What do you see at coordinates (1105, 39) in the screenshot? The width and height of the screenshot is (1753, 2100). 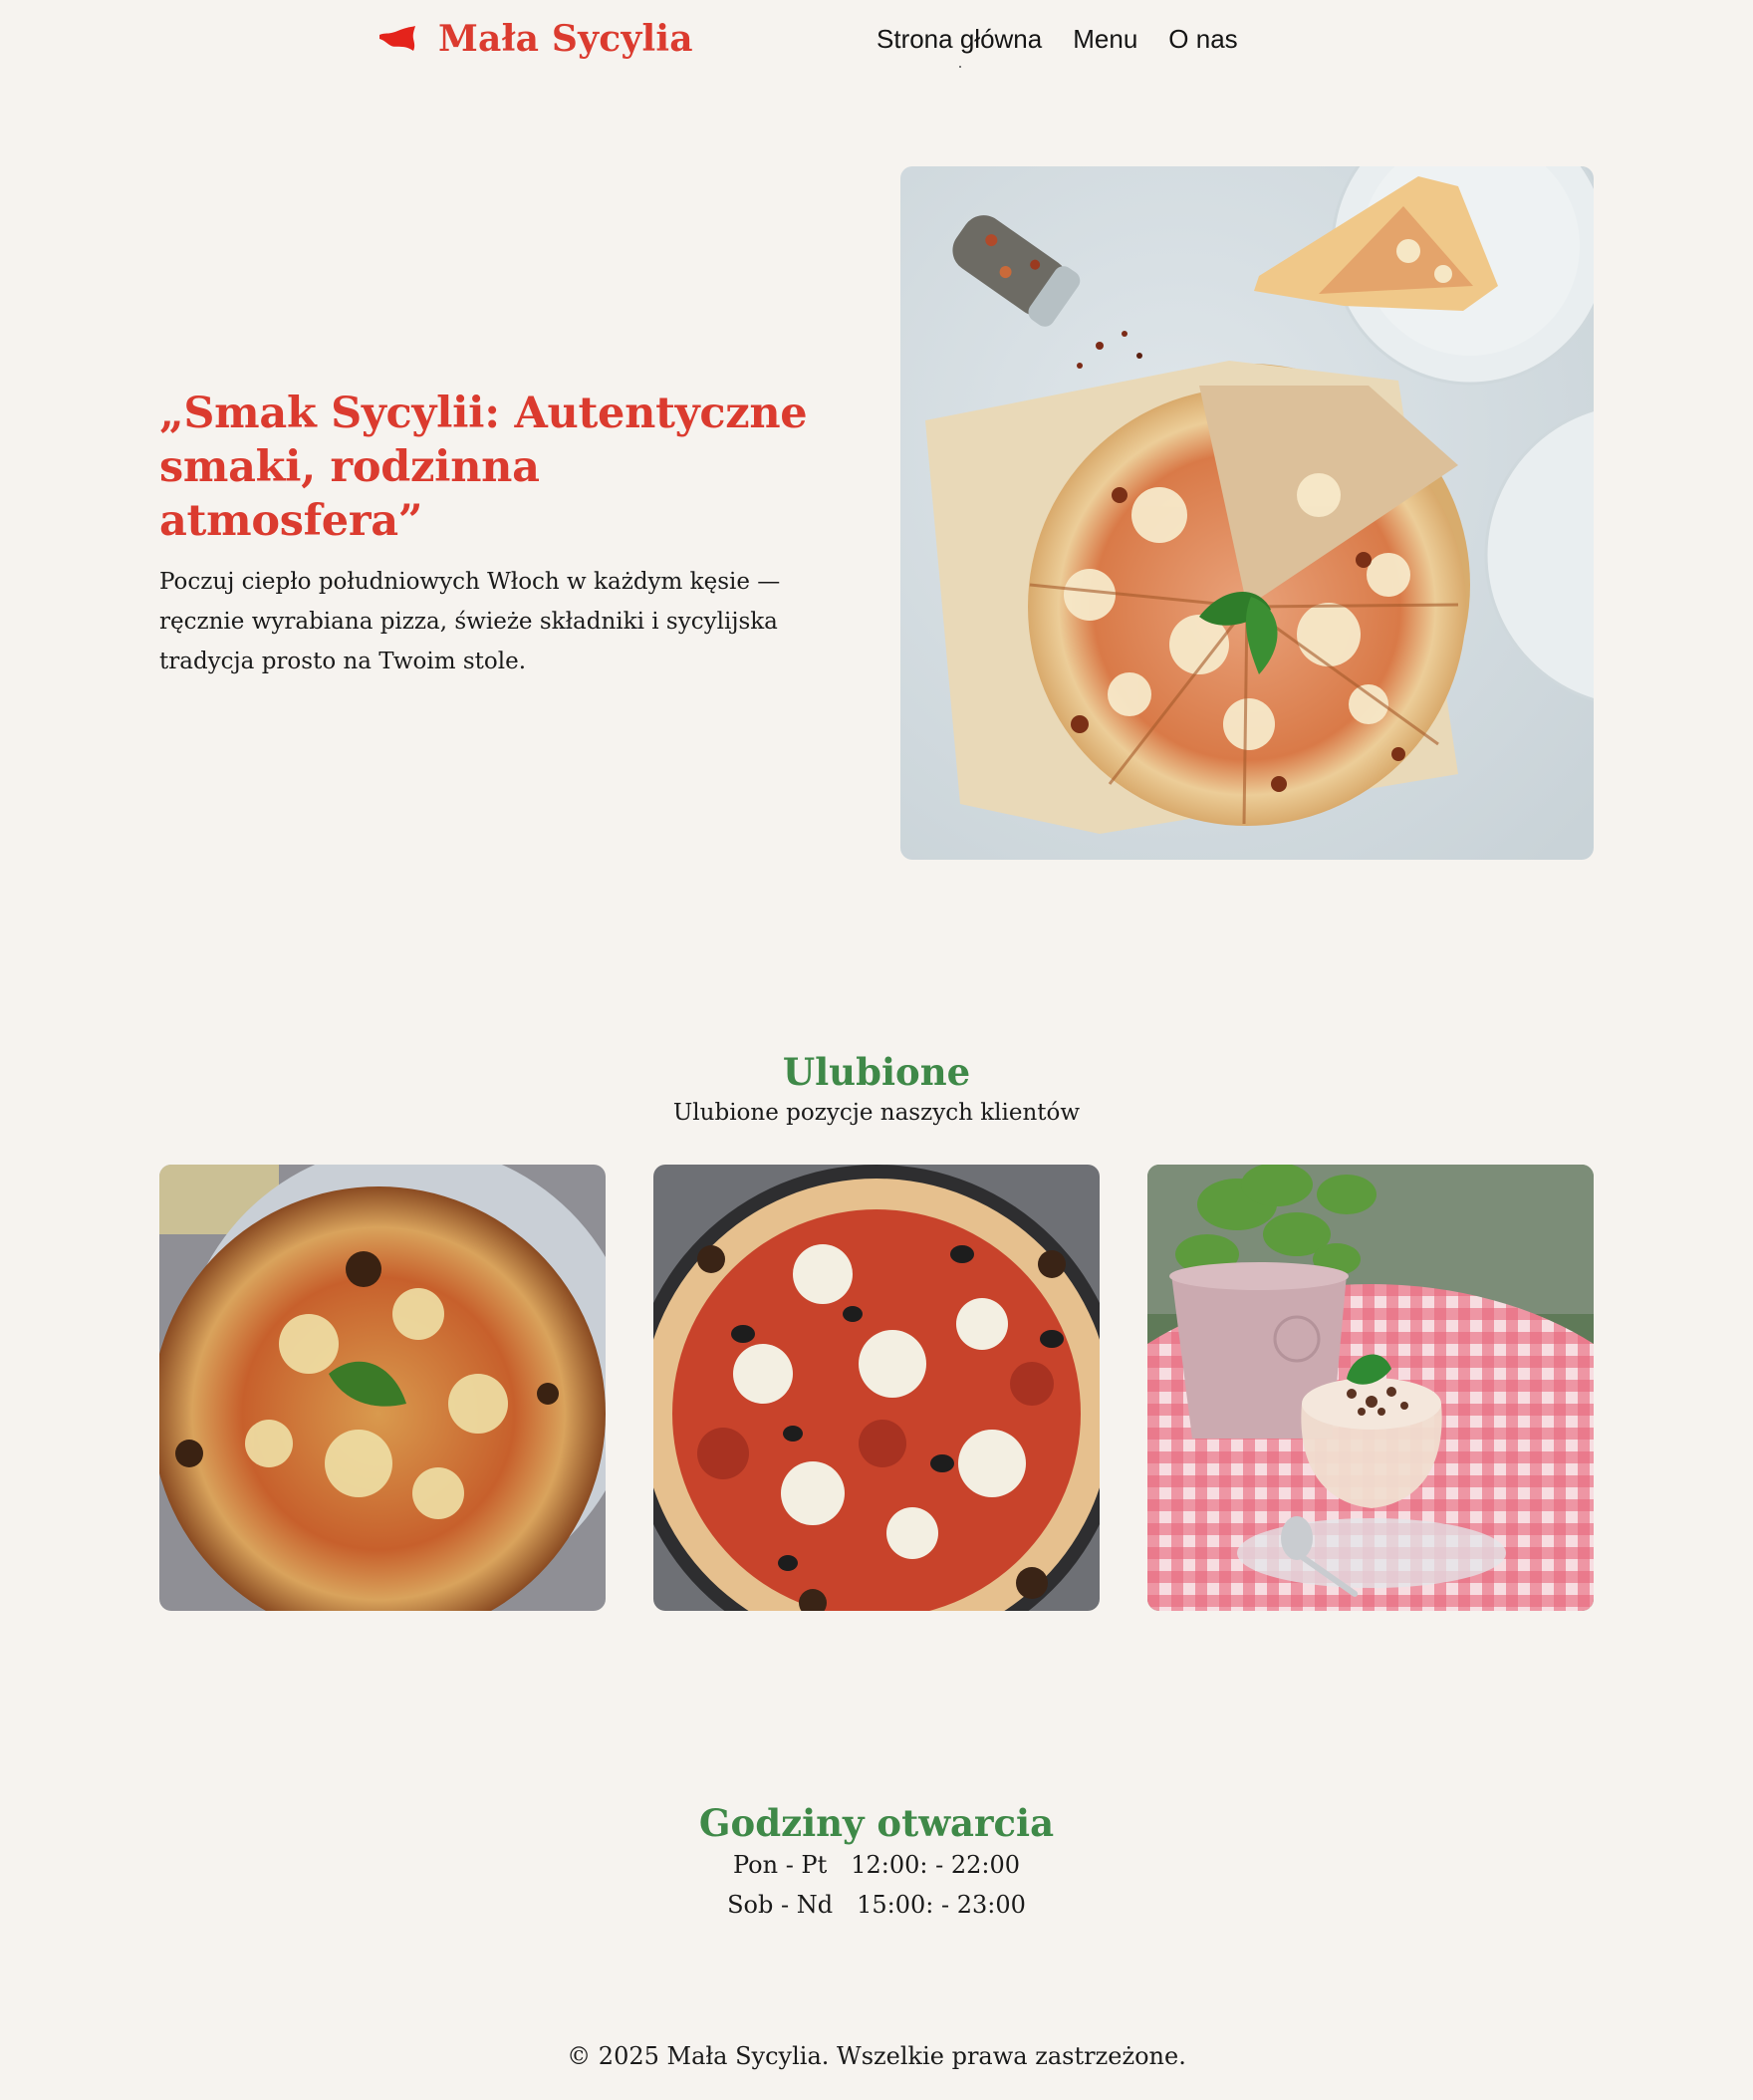 I see `nav-item-menu: Menu` at bounding box center [1105, 39].